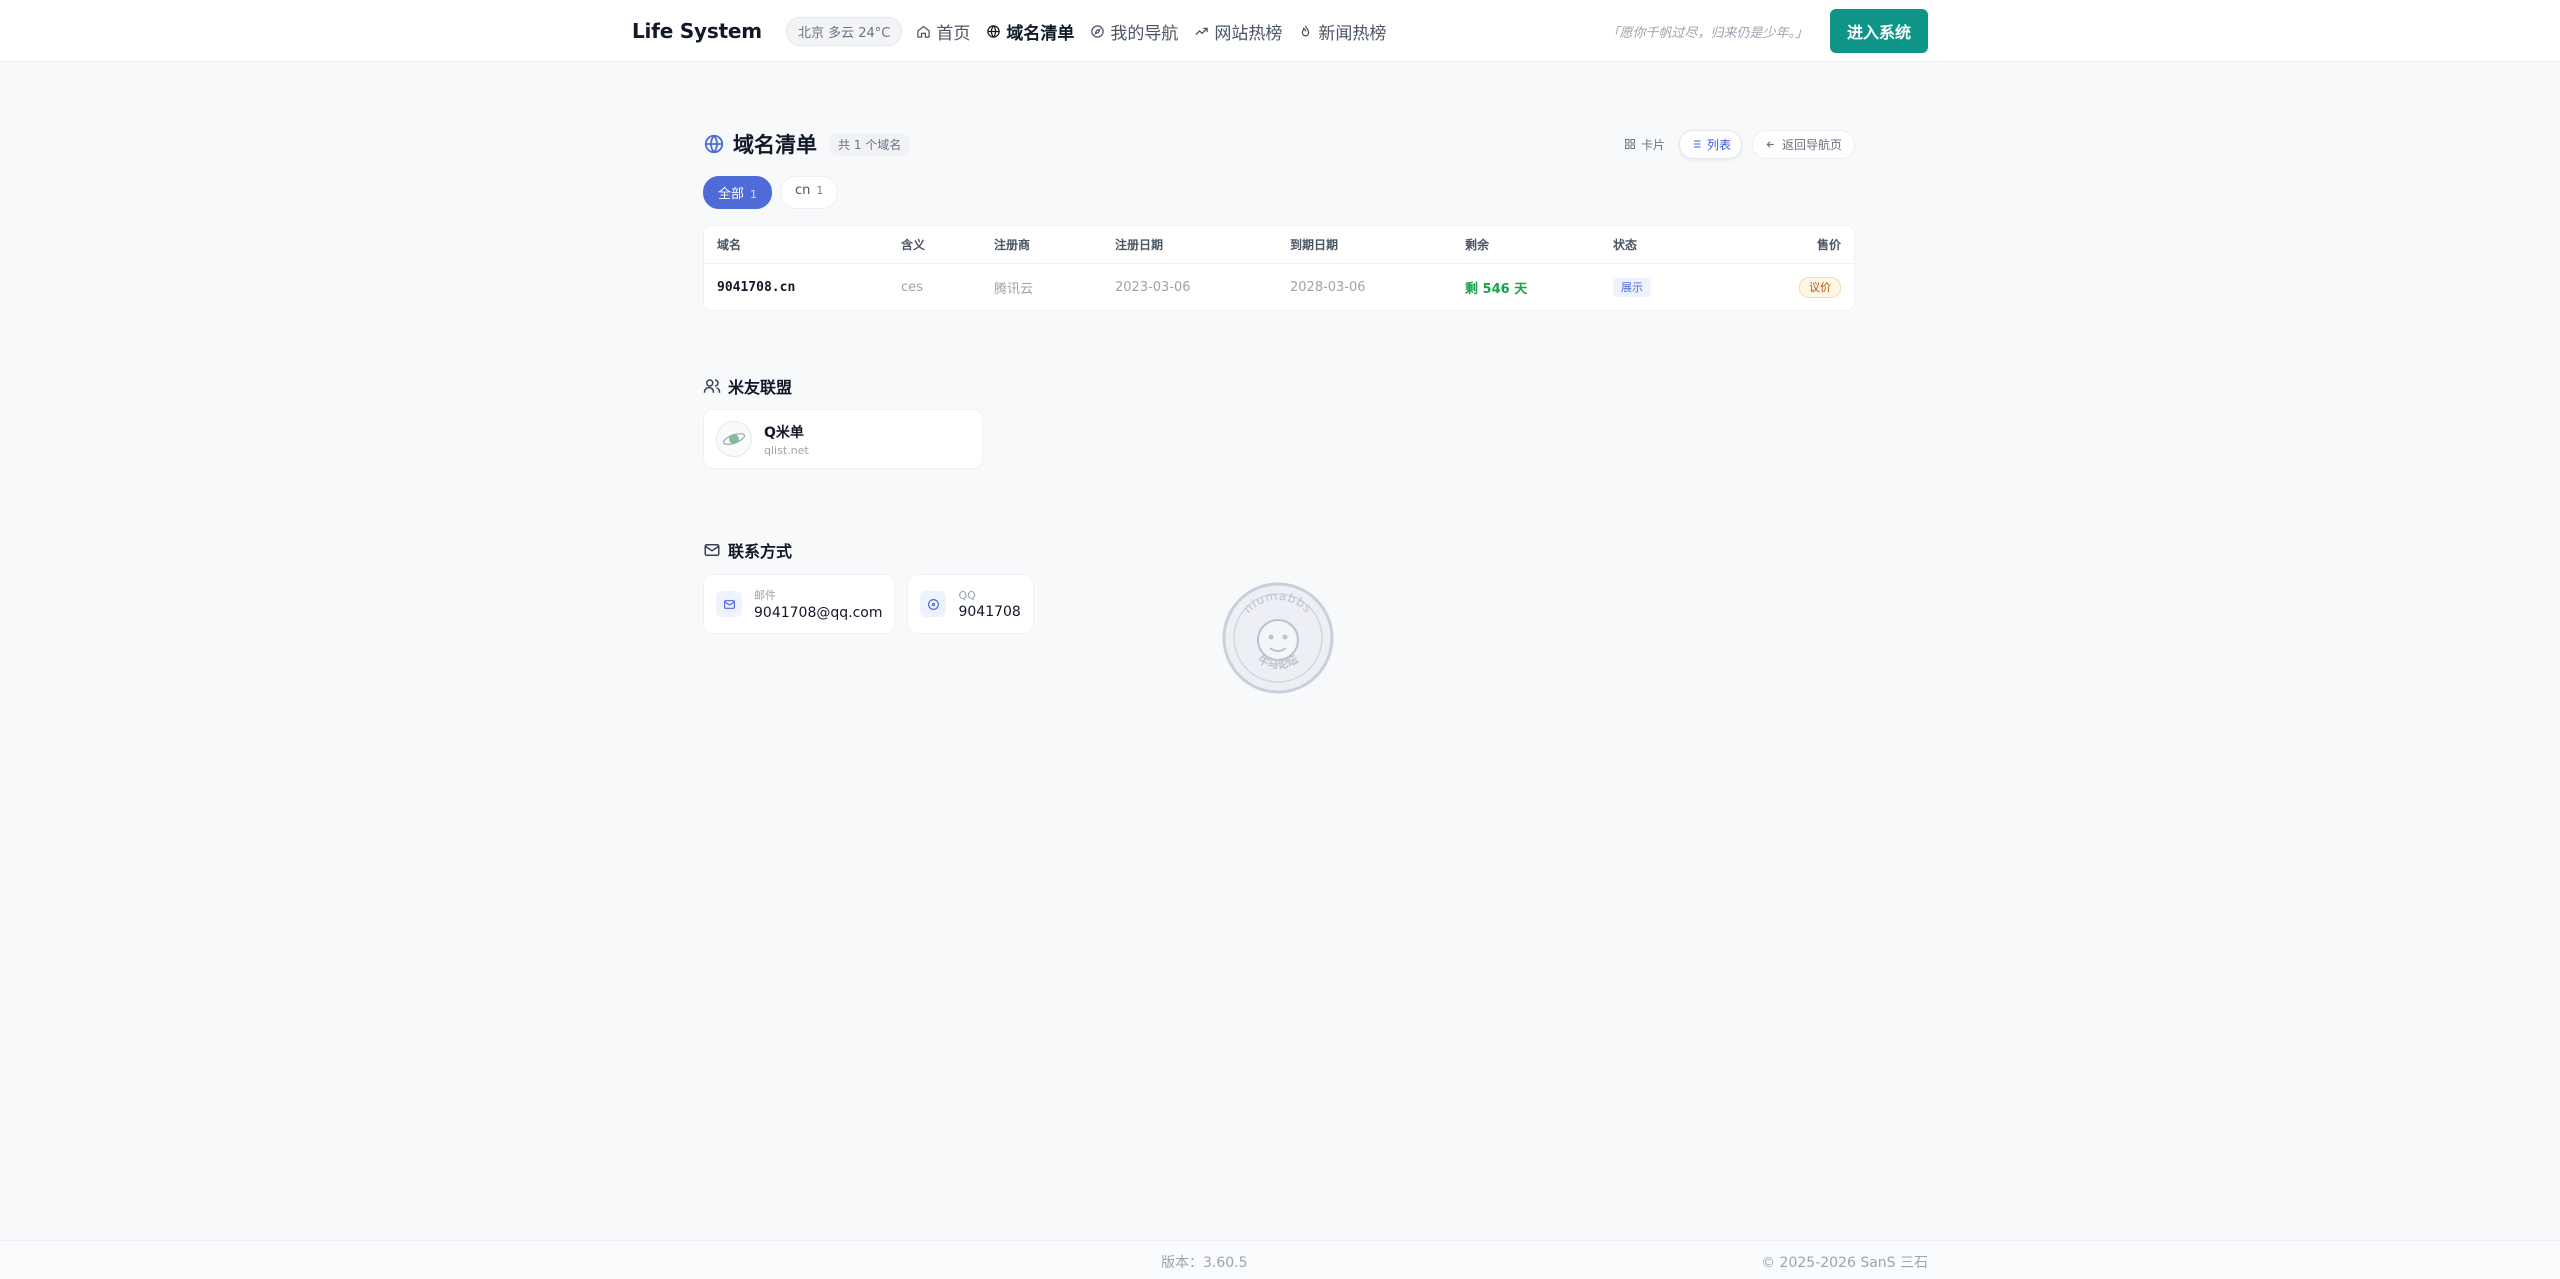 The image size is (2560, 1279). What do you see at coordinates (1306, 30) in the screenshot?
I see `flame-icon` at bounding box center [1306, 30].